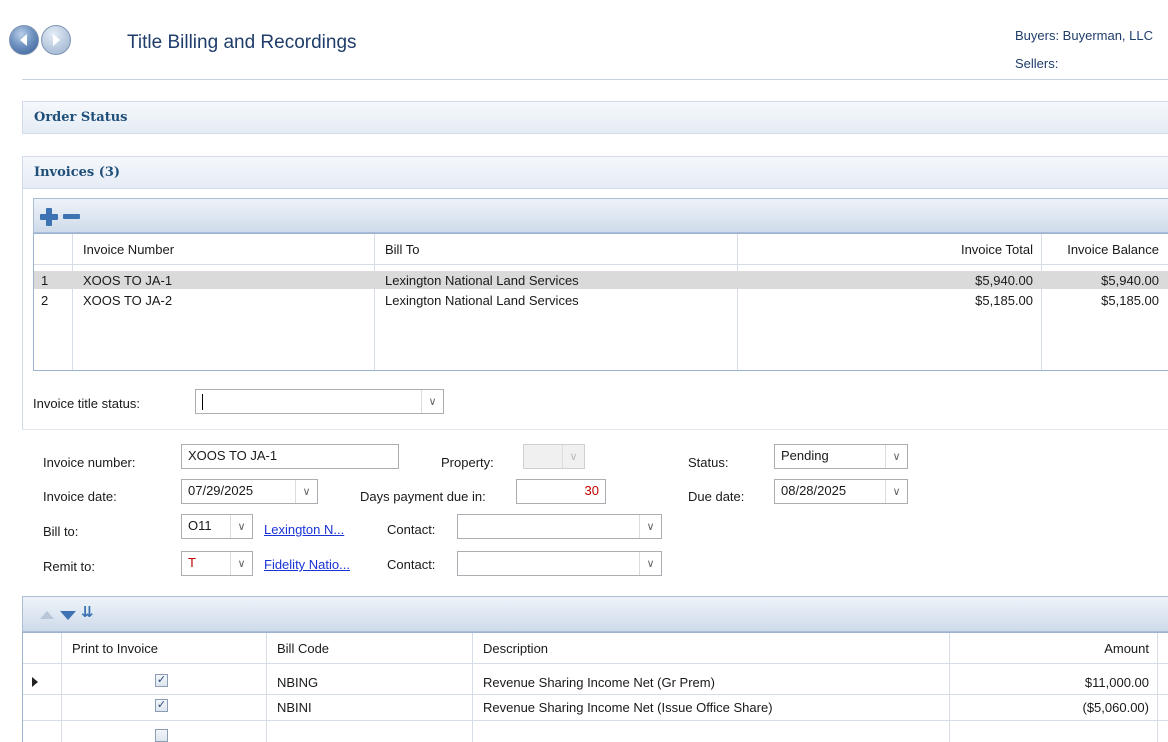 The width and height of the screenshot is (1168, 742). Describe the element at coordinates (71, 216) in the screenshot. I see `remove-icon` at that location.